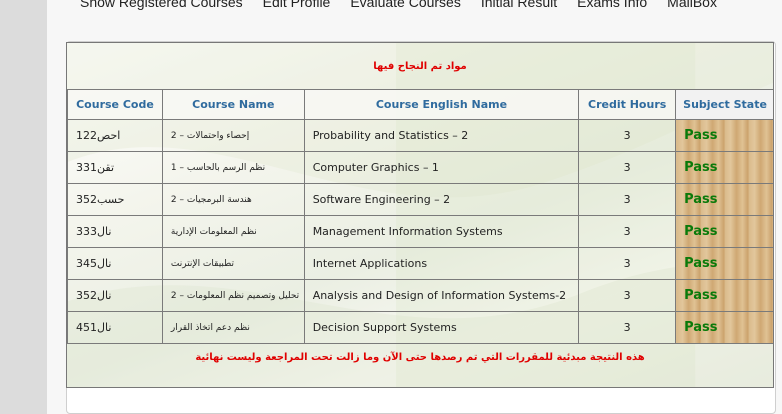 Image resolution: width=782 pixels, height=414 pixels. Describe the element at coordinates (115, 231) in the screenshot. I see `course-code: نال333` at that location.